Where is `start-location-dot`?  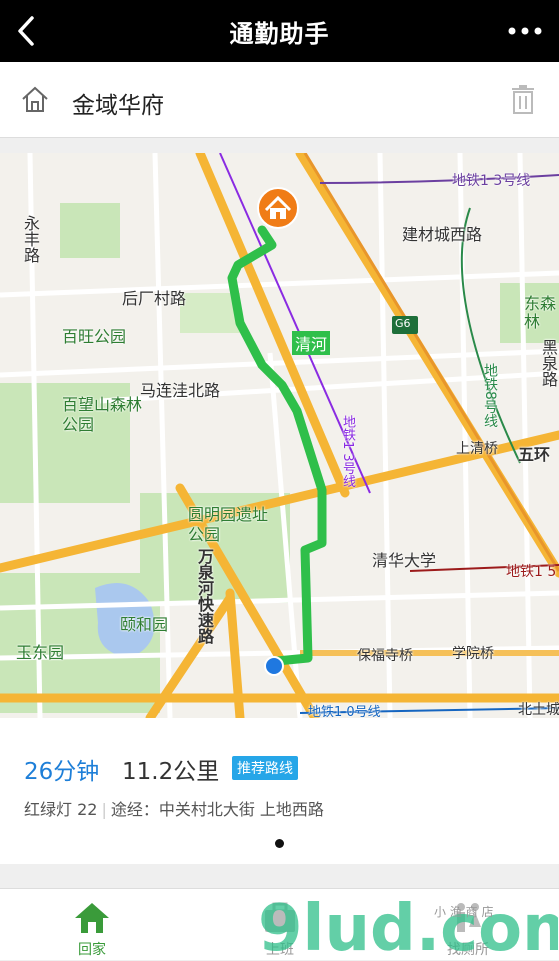 start-location-dot is located at coordinates (274, 666).